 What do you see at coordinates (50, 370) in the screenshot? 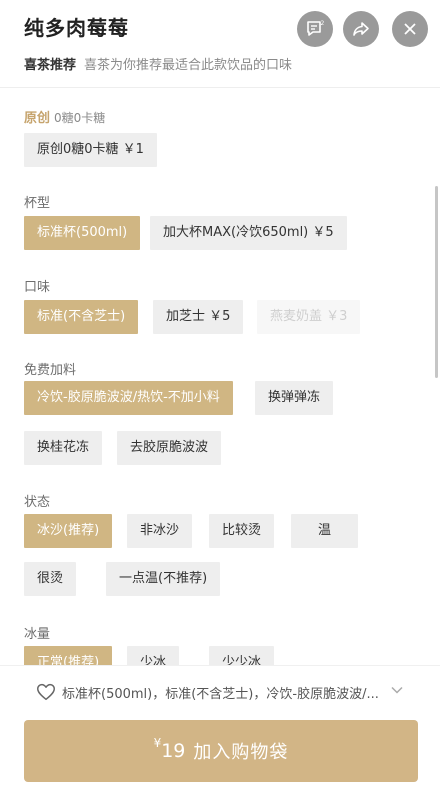
I see `section-title-toppings: 免费加料` at bounding box center [50, 370].